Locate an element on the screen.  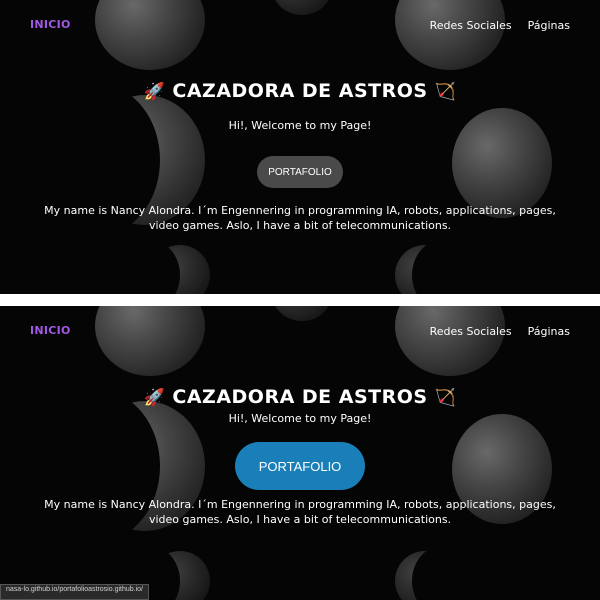
divider is located at coordinates (300, 300).